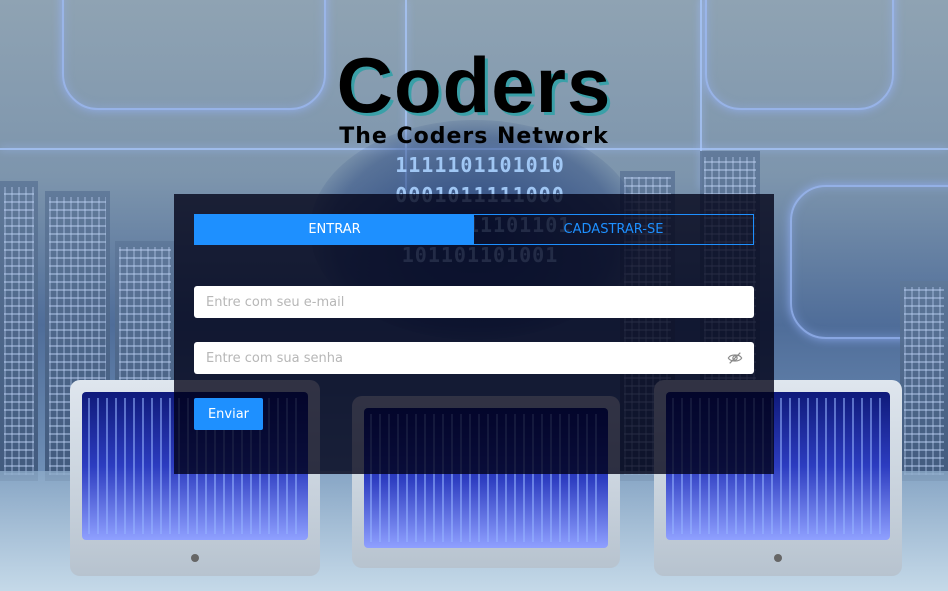 The image size is (948, 591). Describe the element at coordinates (613, 229) in the screenshot. I see `tab-cadastrar: CADASTRAR-SE` at that location.